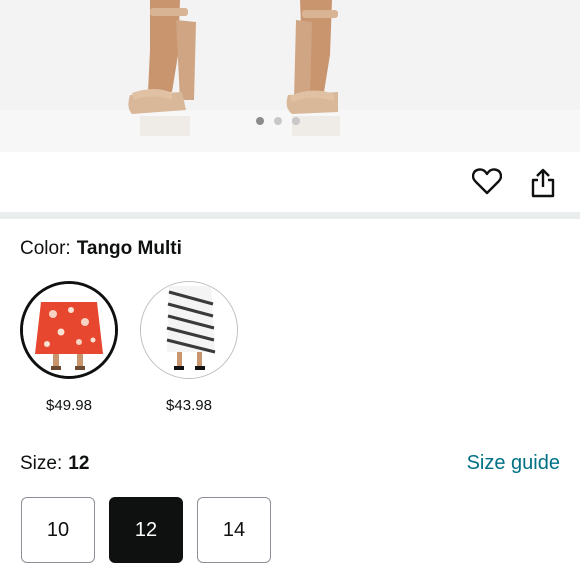 This screenshot has width=580, height=580. What do you see at coordinates (129, 248) in the screenshot?
I see `selected-color-value: Tango Multi` at bounding box center [129, 248].